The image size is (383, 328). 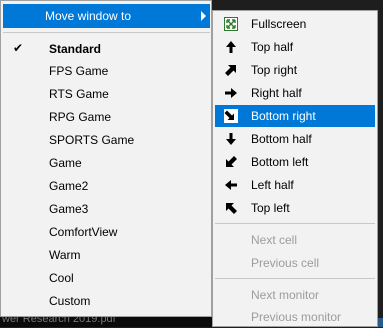 What do you see at coordinates (231, 70) in the screenshot?
I see `arrow-up-right-icon` at bounding box center [231, 70].